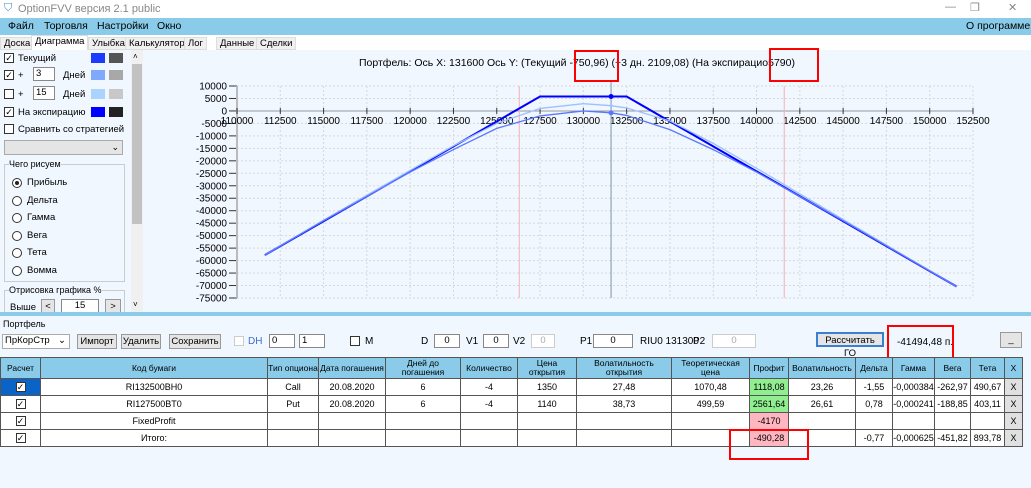  I want to click on radio-vomma, so click(17, 271).